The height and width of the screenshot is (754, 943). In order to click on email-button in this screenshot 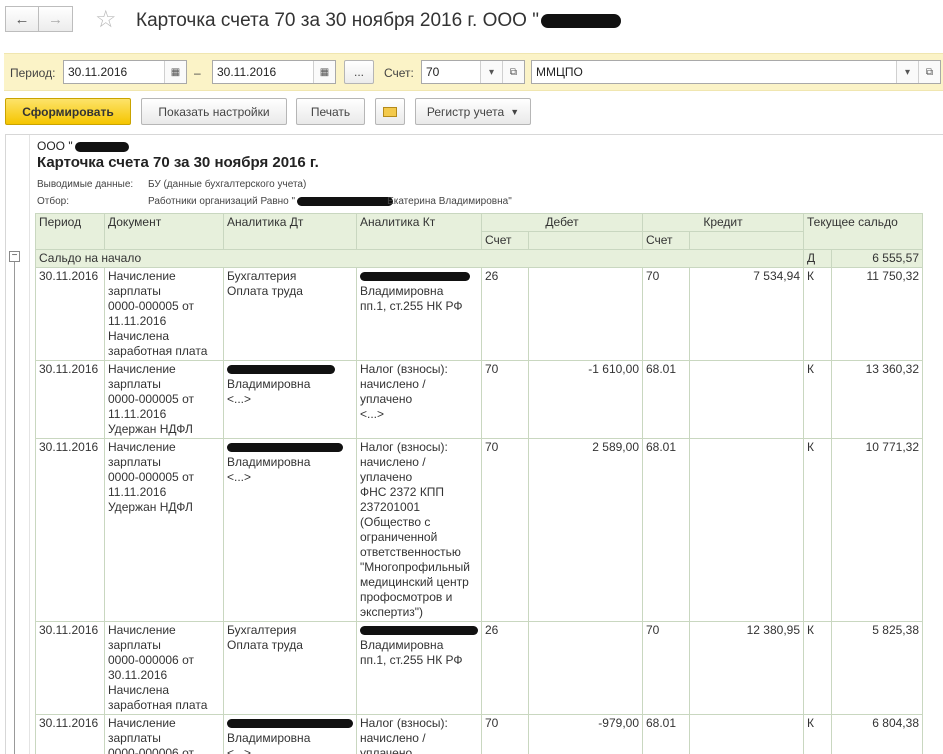, I will do `click(390, 111)`.